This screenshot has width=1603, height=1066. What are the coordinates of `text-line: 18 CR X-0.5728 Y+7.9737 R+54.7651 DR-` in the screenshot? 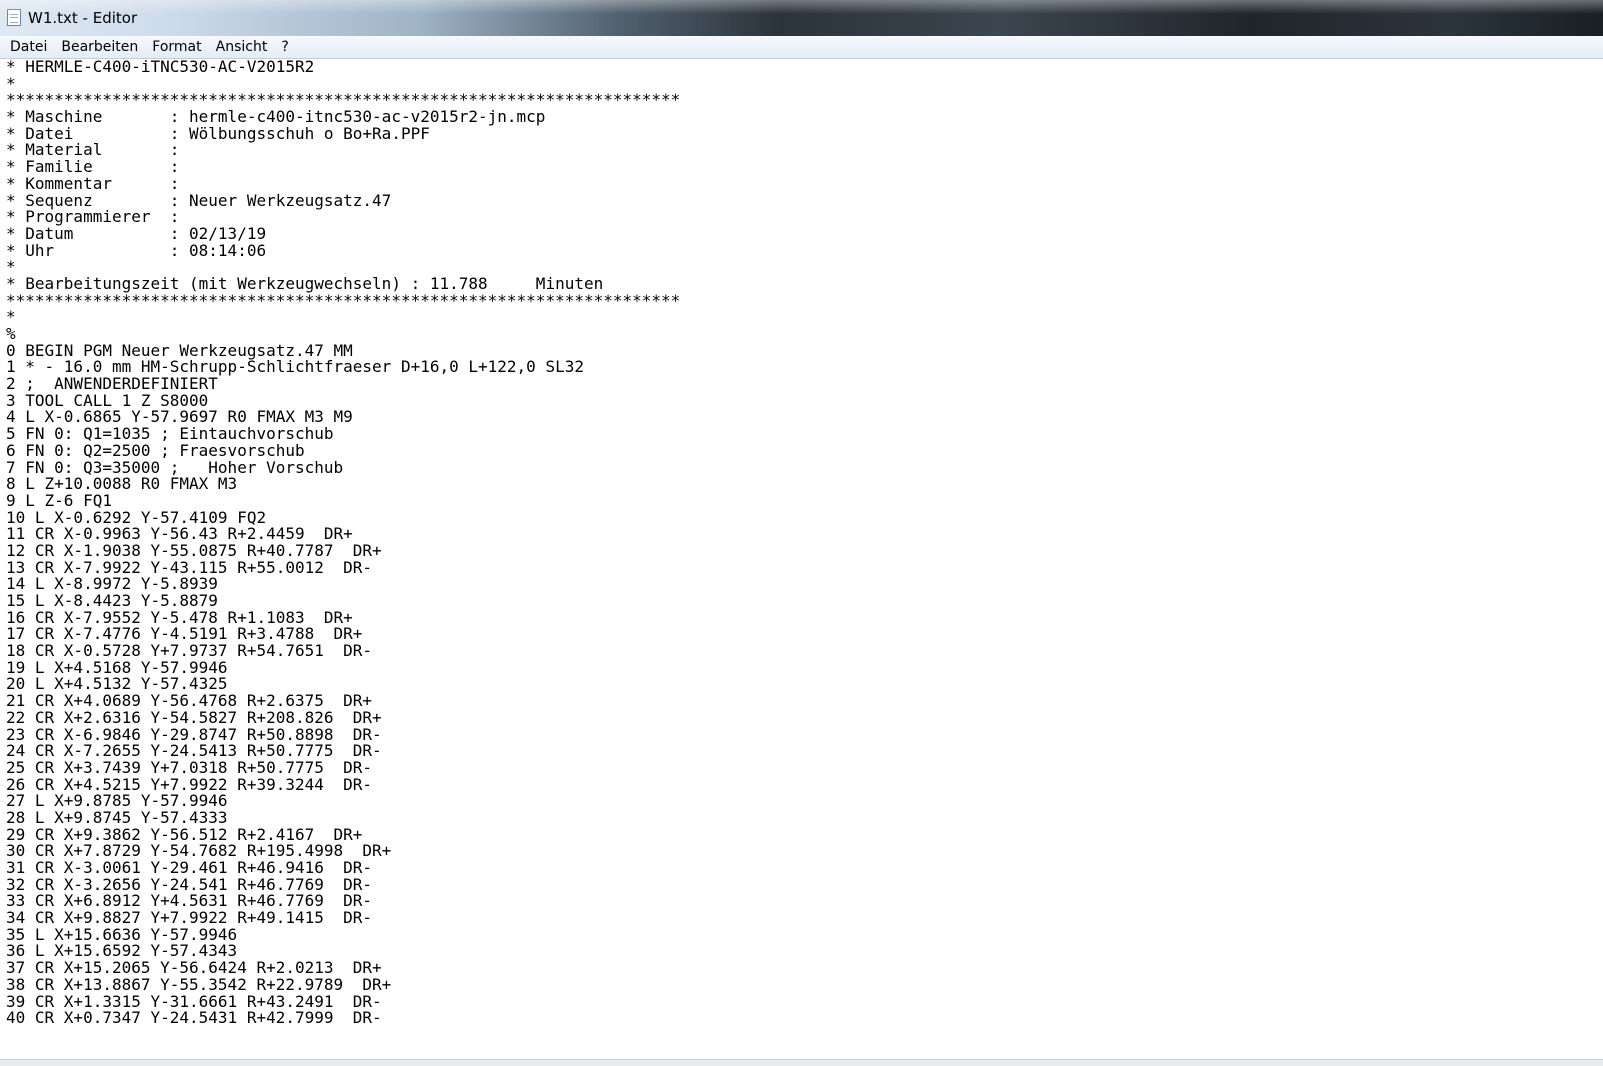 It's located at (189, 651).